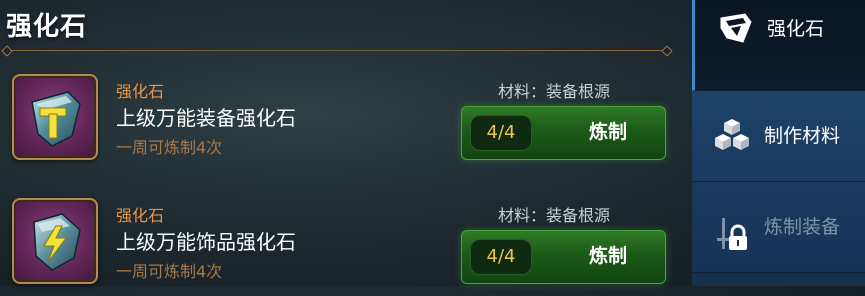 The height and width of the screenshot is (296, 865). What do you see at coordinates (47, 27) in the screenshot?
I see `page-title: 强化石` at bounding box center [47, 27].